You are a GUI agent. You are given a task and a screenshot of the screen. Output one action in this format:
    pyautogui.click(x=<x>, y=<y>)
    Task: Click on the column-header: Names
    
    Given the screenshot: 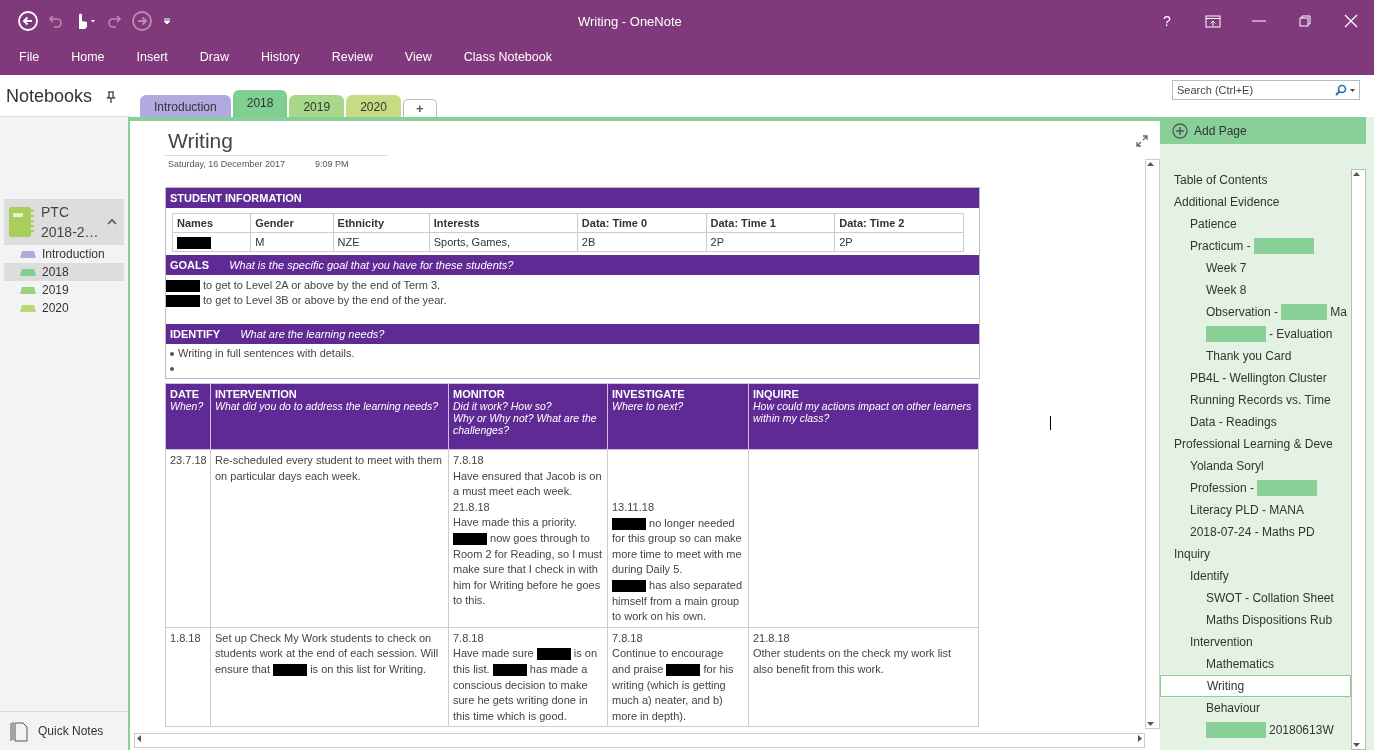 What is the action you would take?
    pyautogui.click(x=211, y=223)
    